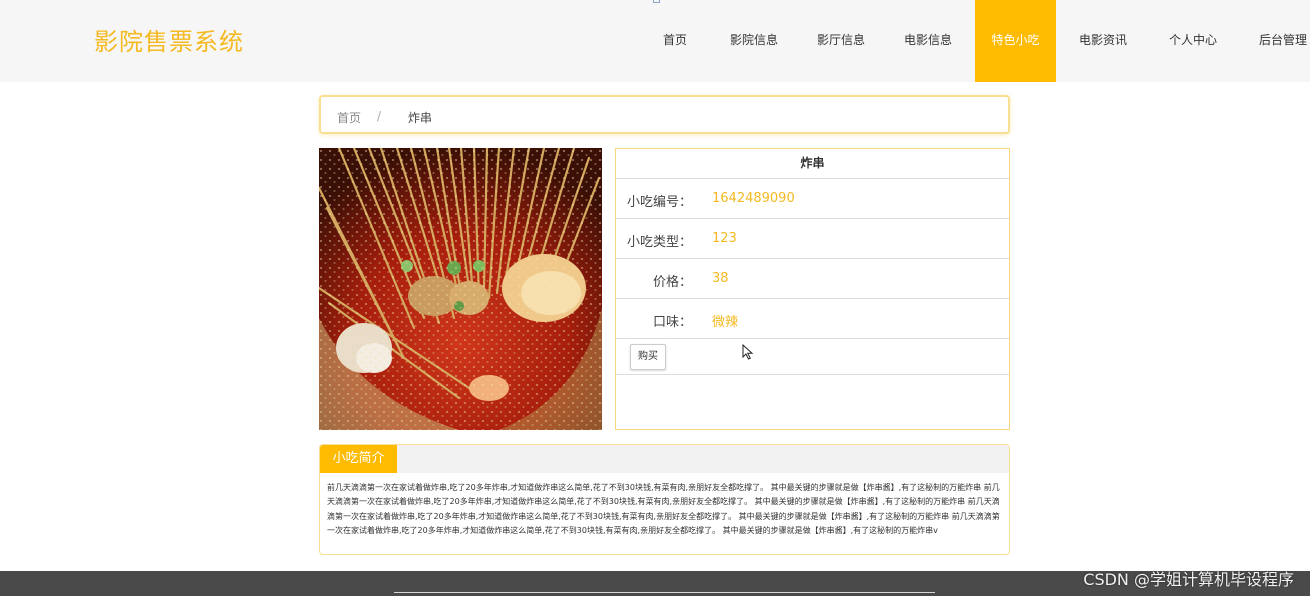 This screenshot has height=596, width=1310. What do you see at coordinates (648, 357) in the screenshot?
I see `buy-button: 购买` at bounding box center [648, 357].